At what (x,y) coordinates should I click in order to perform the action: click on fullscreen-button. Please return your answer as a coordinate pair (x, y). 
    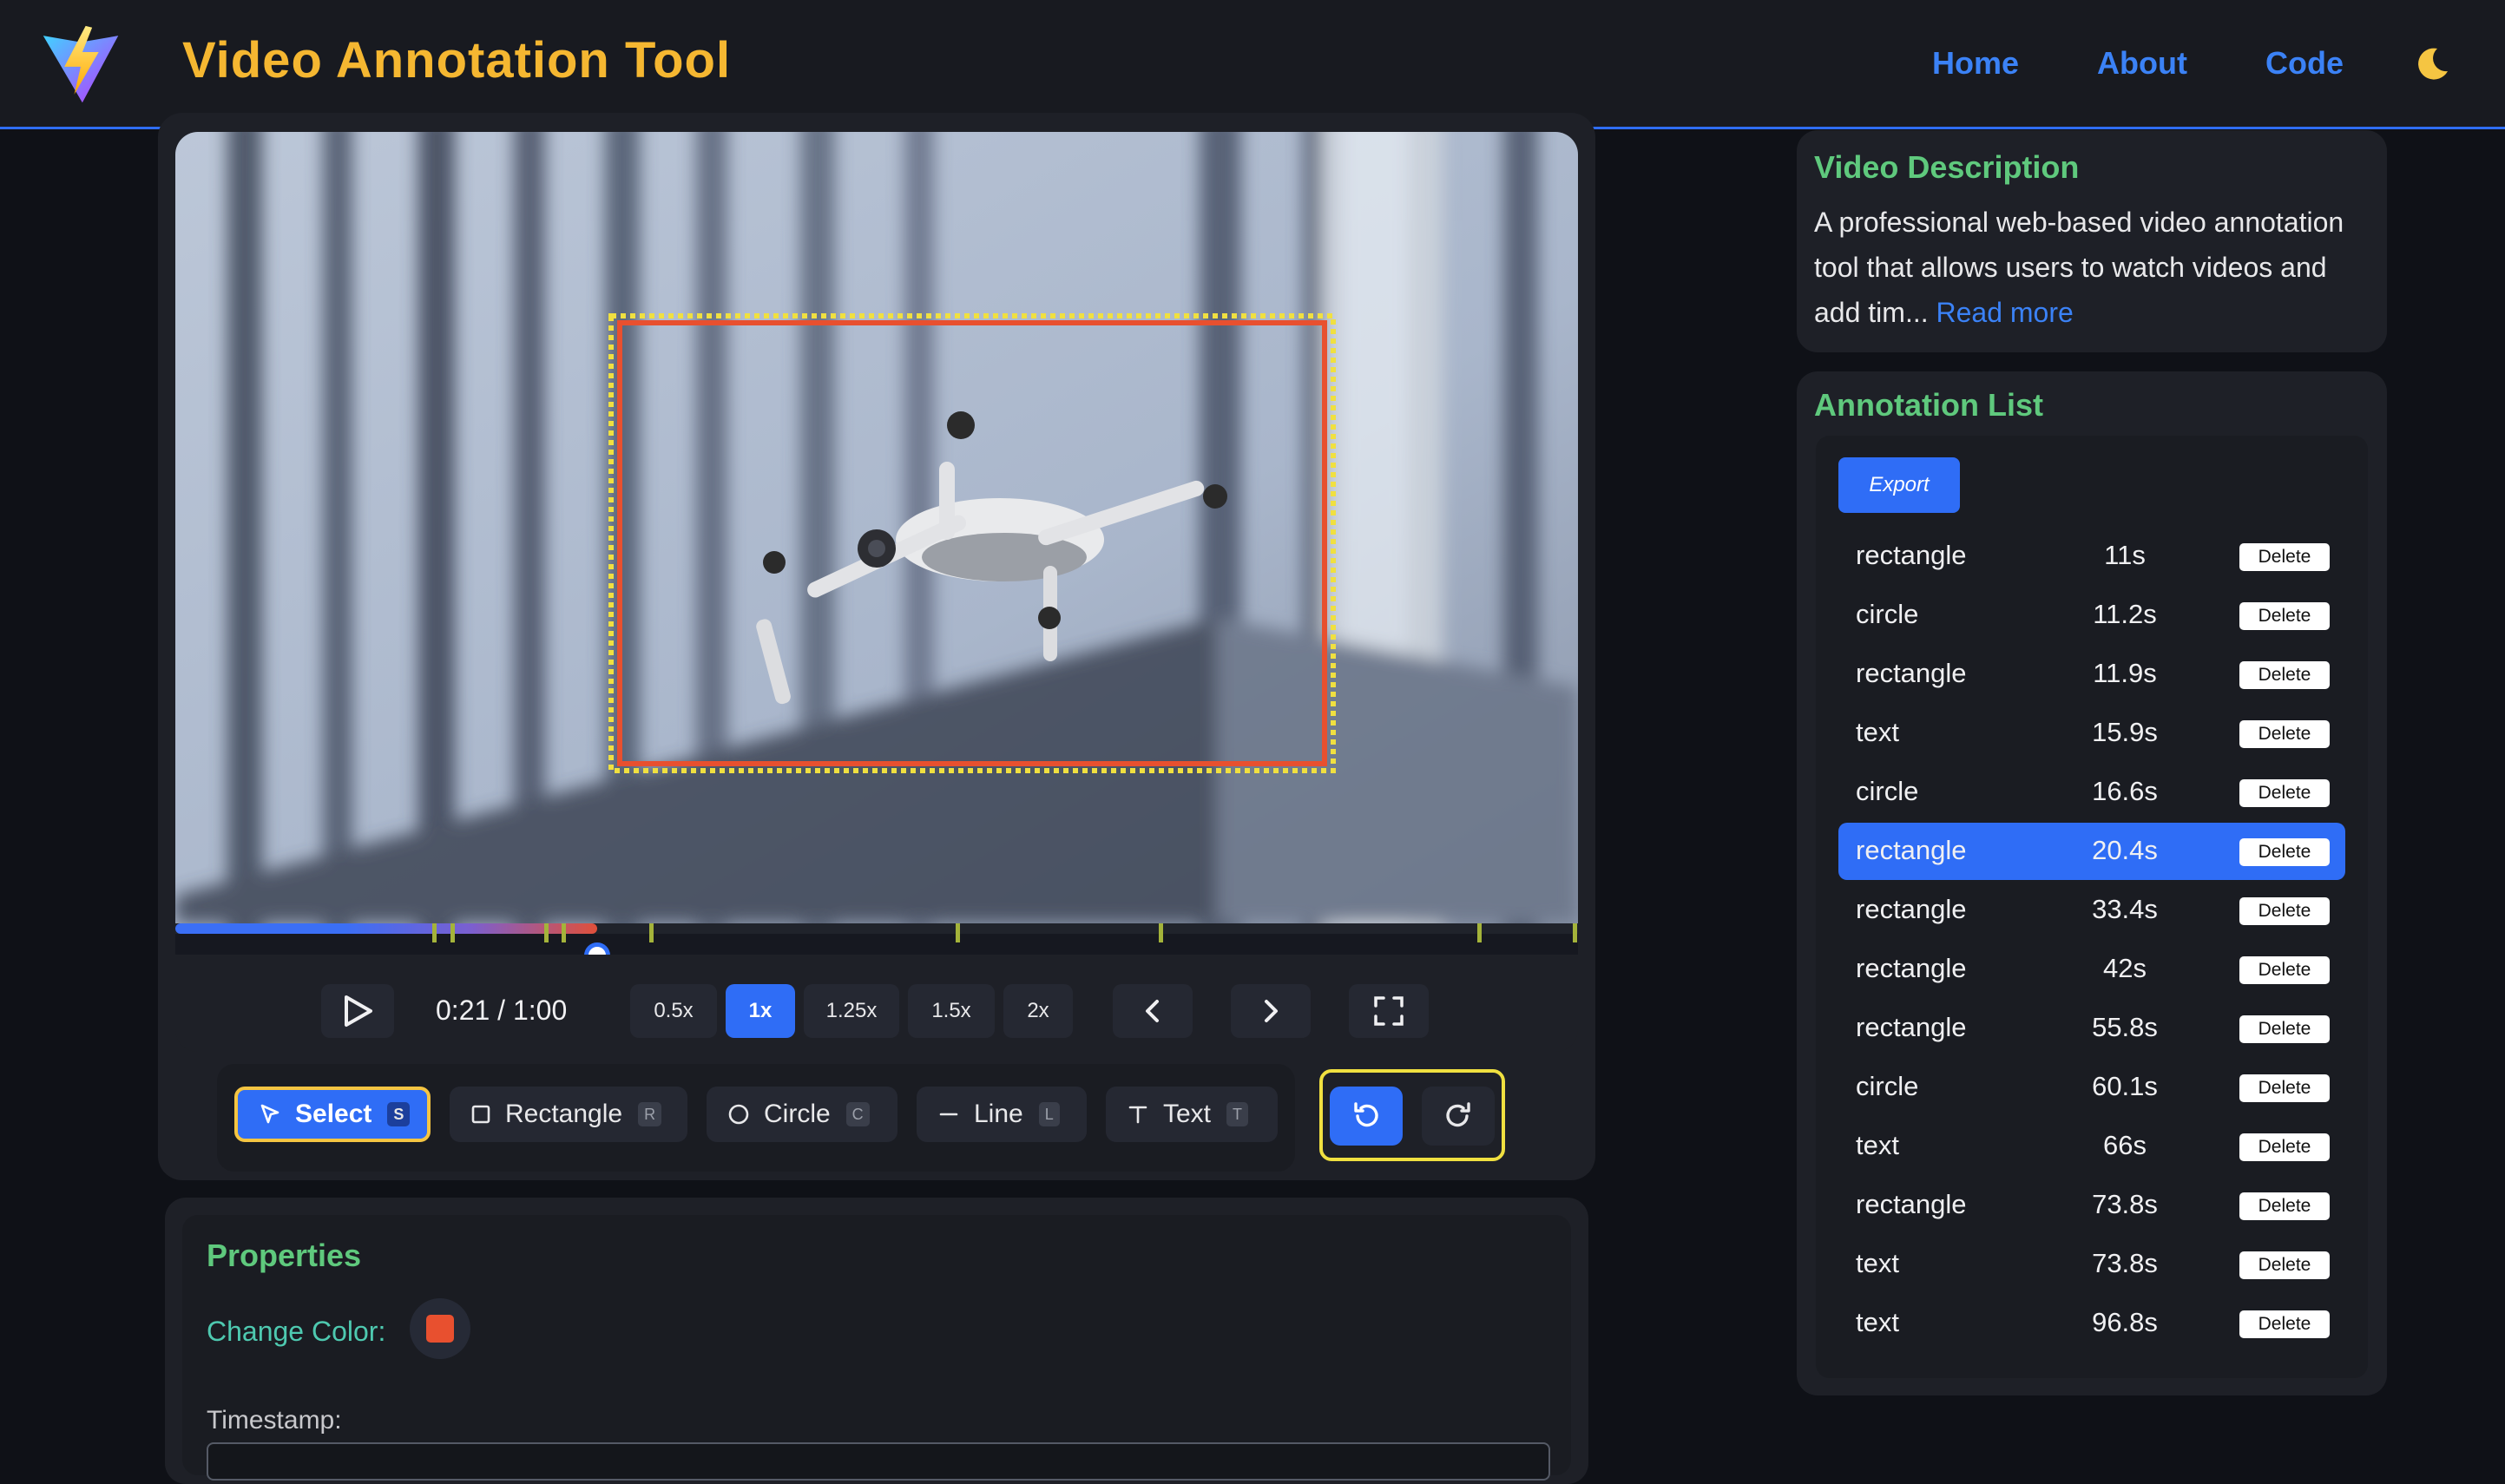
    Looking at the image, I should click on (1389, 1011).